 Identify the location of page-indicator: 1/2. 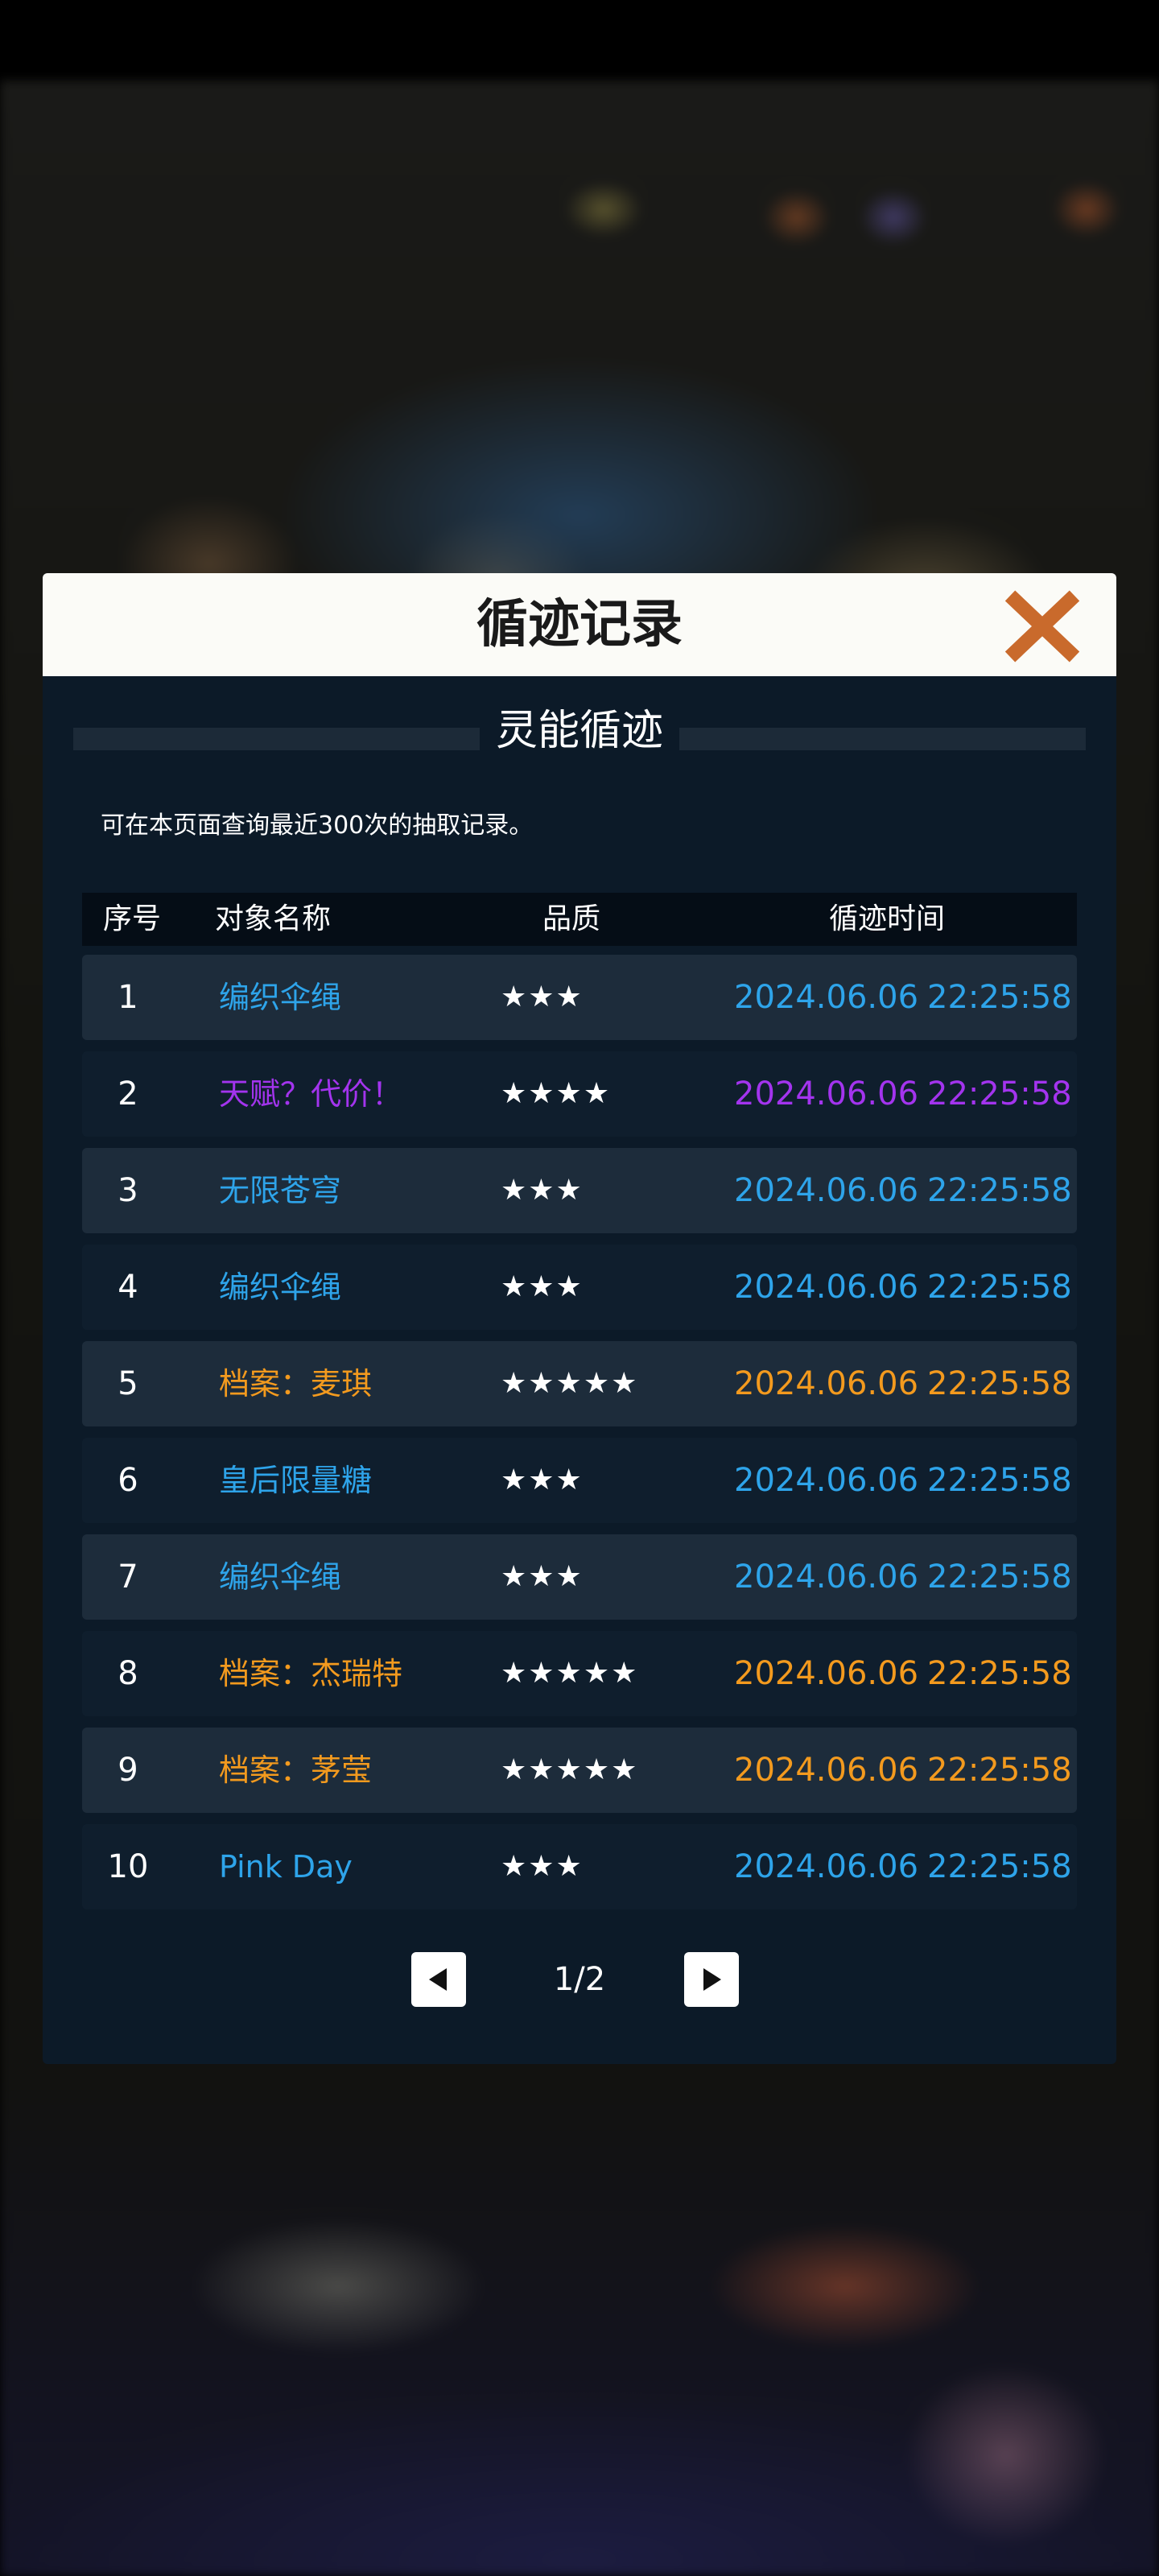
(579, 1979).